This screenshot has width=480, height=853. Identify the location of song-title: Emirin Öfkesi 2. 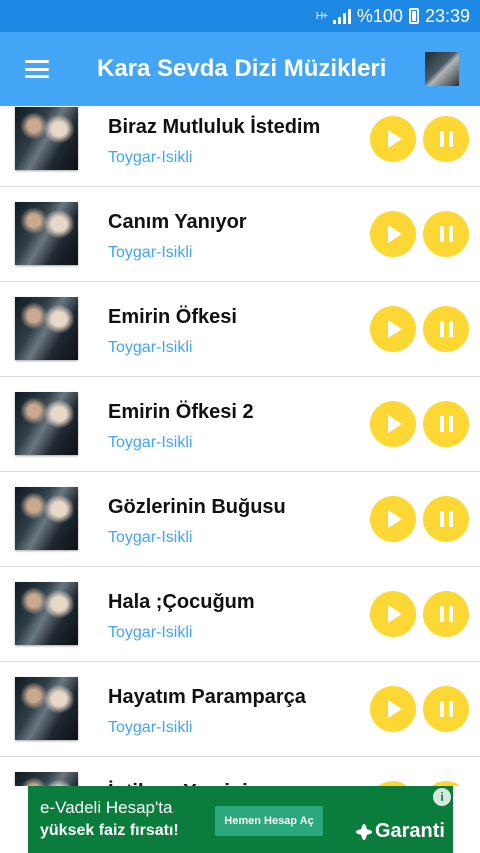
(181, 412).